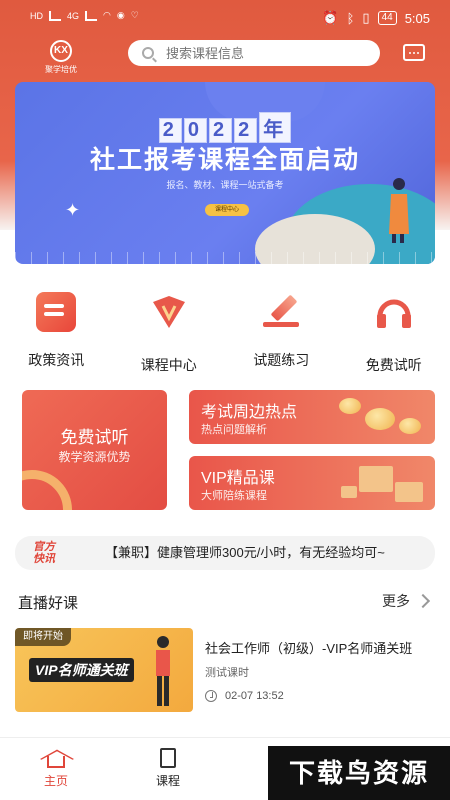 The image size is (450, 800). What do you see at coordinates (234, 496) in the screenshot?
I see `card-subtitle: 大师陪练课程` at bounding box center [234, 496].